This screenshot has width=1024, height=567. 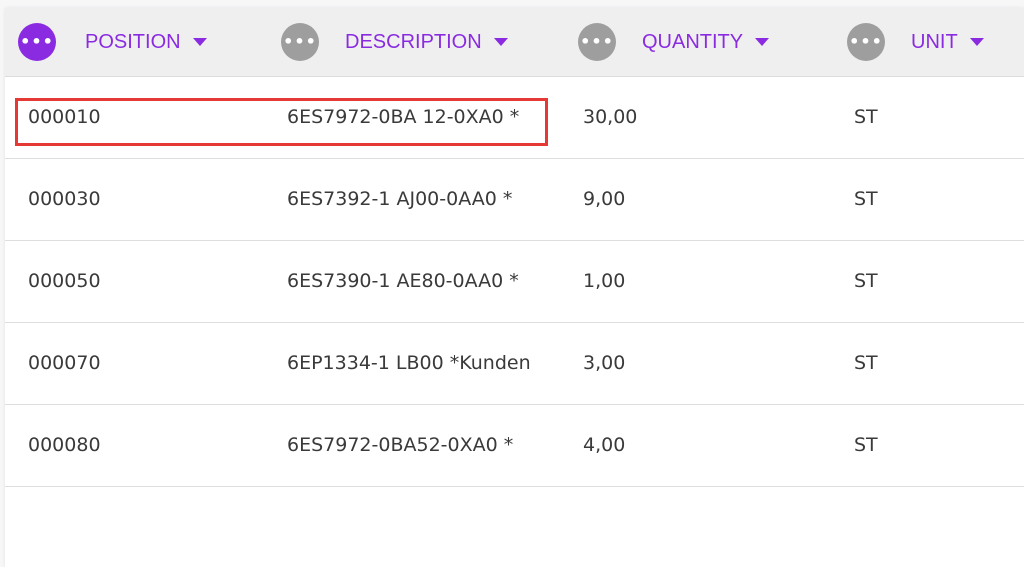 I want to click on description-cell: 6ES7972-0BA 12-0XA0 *, so click(x=403, y=117).